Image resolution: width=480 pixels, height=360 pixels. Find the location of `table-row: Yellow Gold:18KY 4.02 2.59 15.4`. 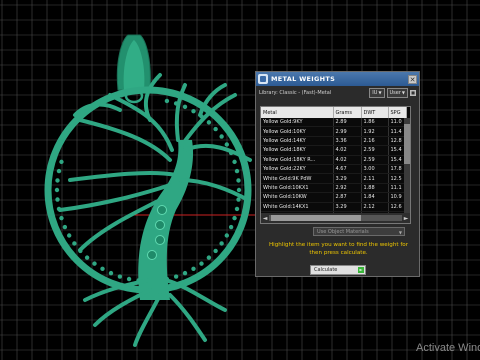

table-row: Yellow Gold:18KY 4.02 2.59 15.4 is located at coordinates (334, 150).